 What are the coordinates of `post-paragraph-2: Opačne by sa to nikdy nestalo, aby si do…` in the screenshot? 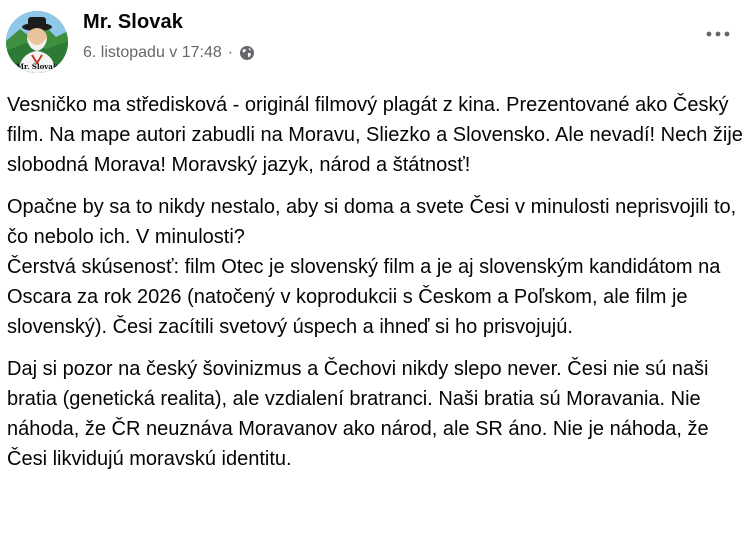 It's located at (372, 222).